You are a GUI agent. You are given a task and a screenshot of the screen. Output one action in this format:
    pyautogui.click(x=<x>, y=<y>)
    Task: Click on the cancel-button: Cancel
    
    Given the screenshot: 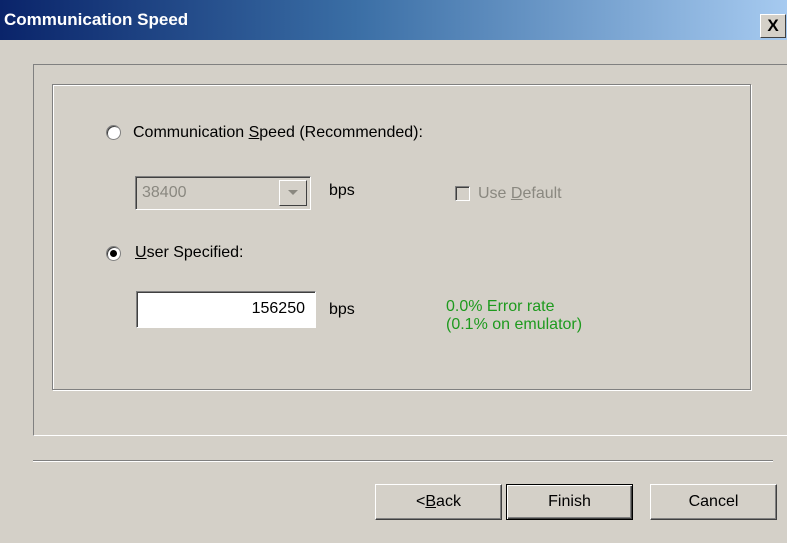 What is the action you would take?
    pyautogui.click(x=713, y=502)
    